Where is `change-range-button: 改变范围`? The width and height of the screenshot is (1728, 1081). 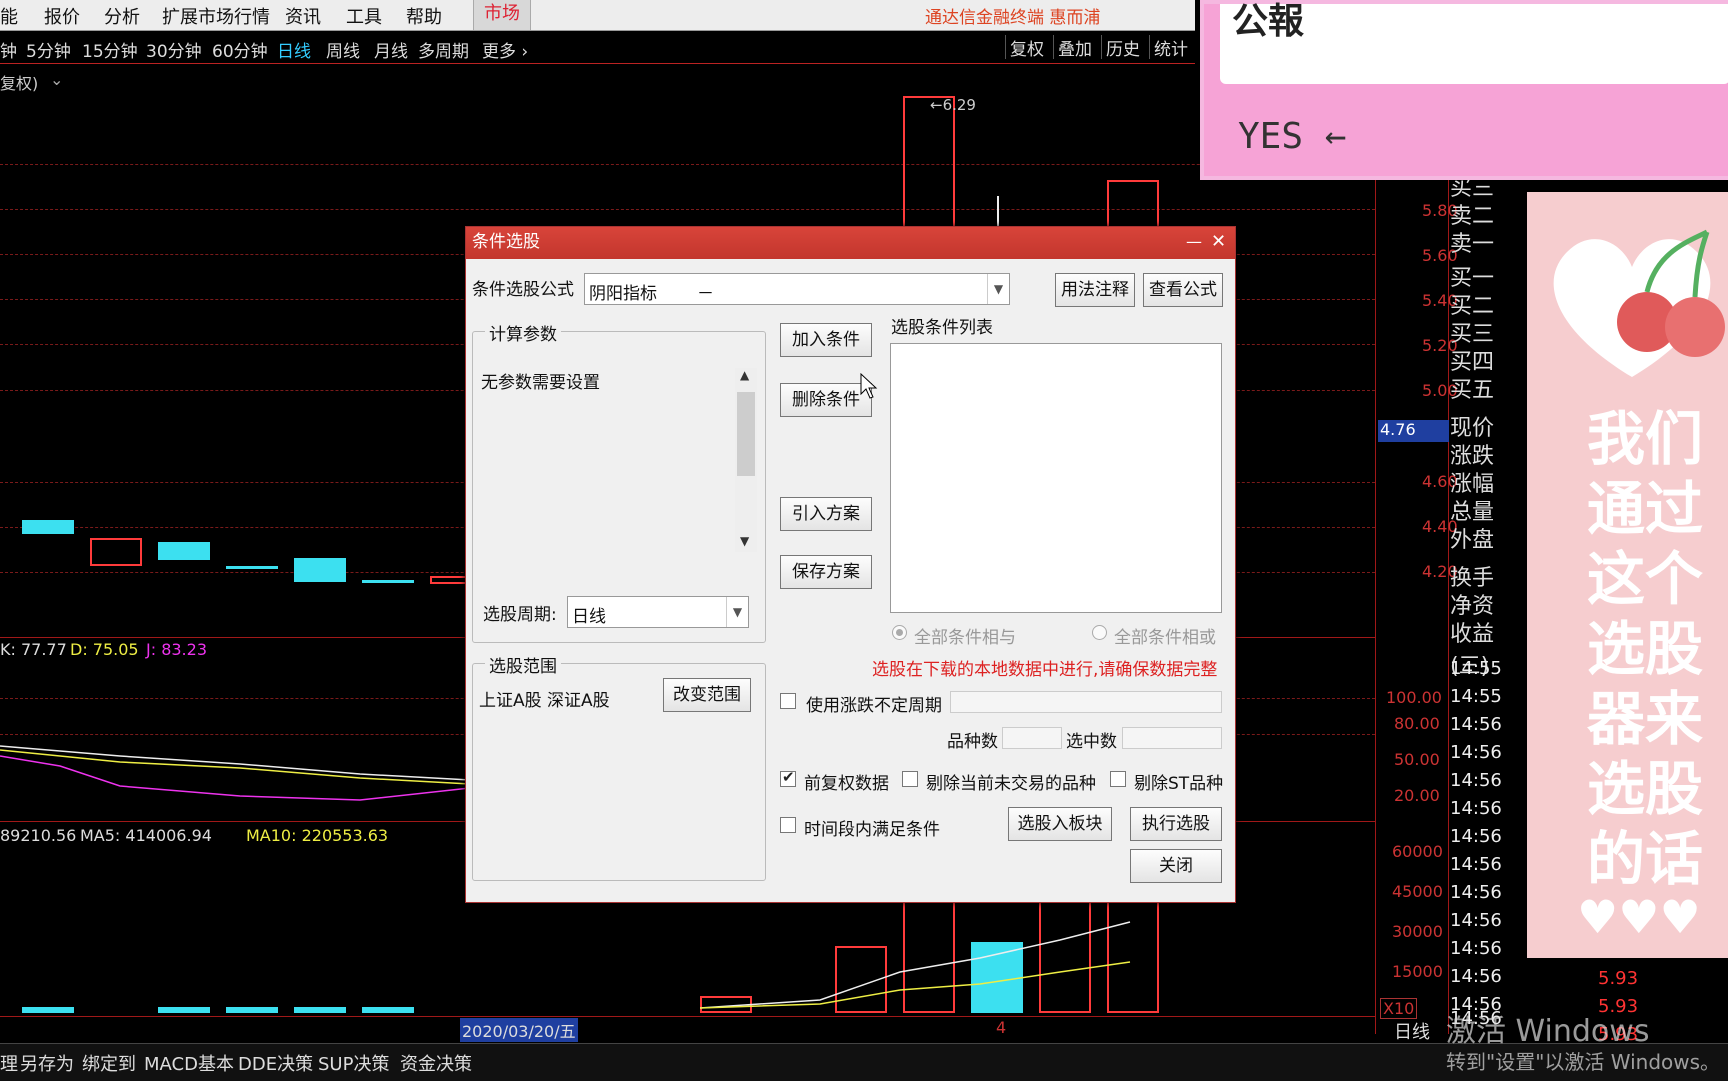 change-range-button: 改变范围 is located at coordinates (707, 695).